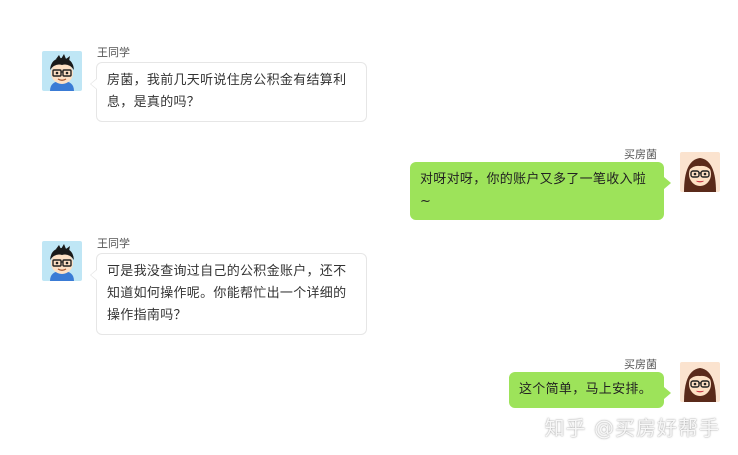 The height and width of the screenshot is (455, 738). What do you see at coordinates (700, 382) in the screenshot?
I see `girl-avatar-icon` at bounding box center [700, 382].